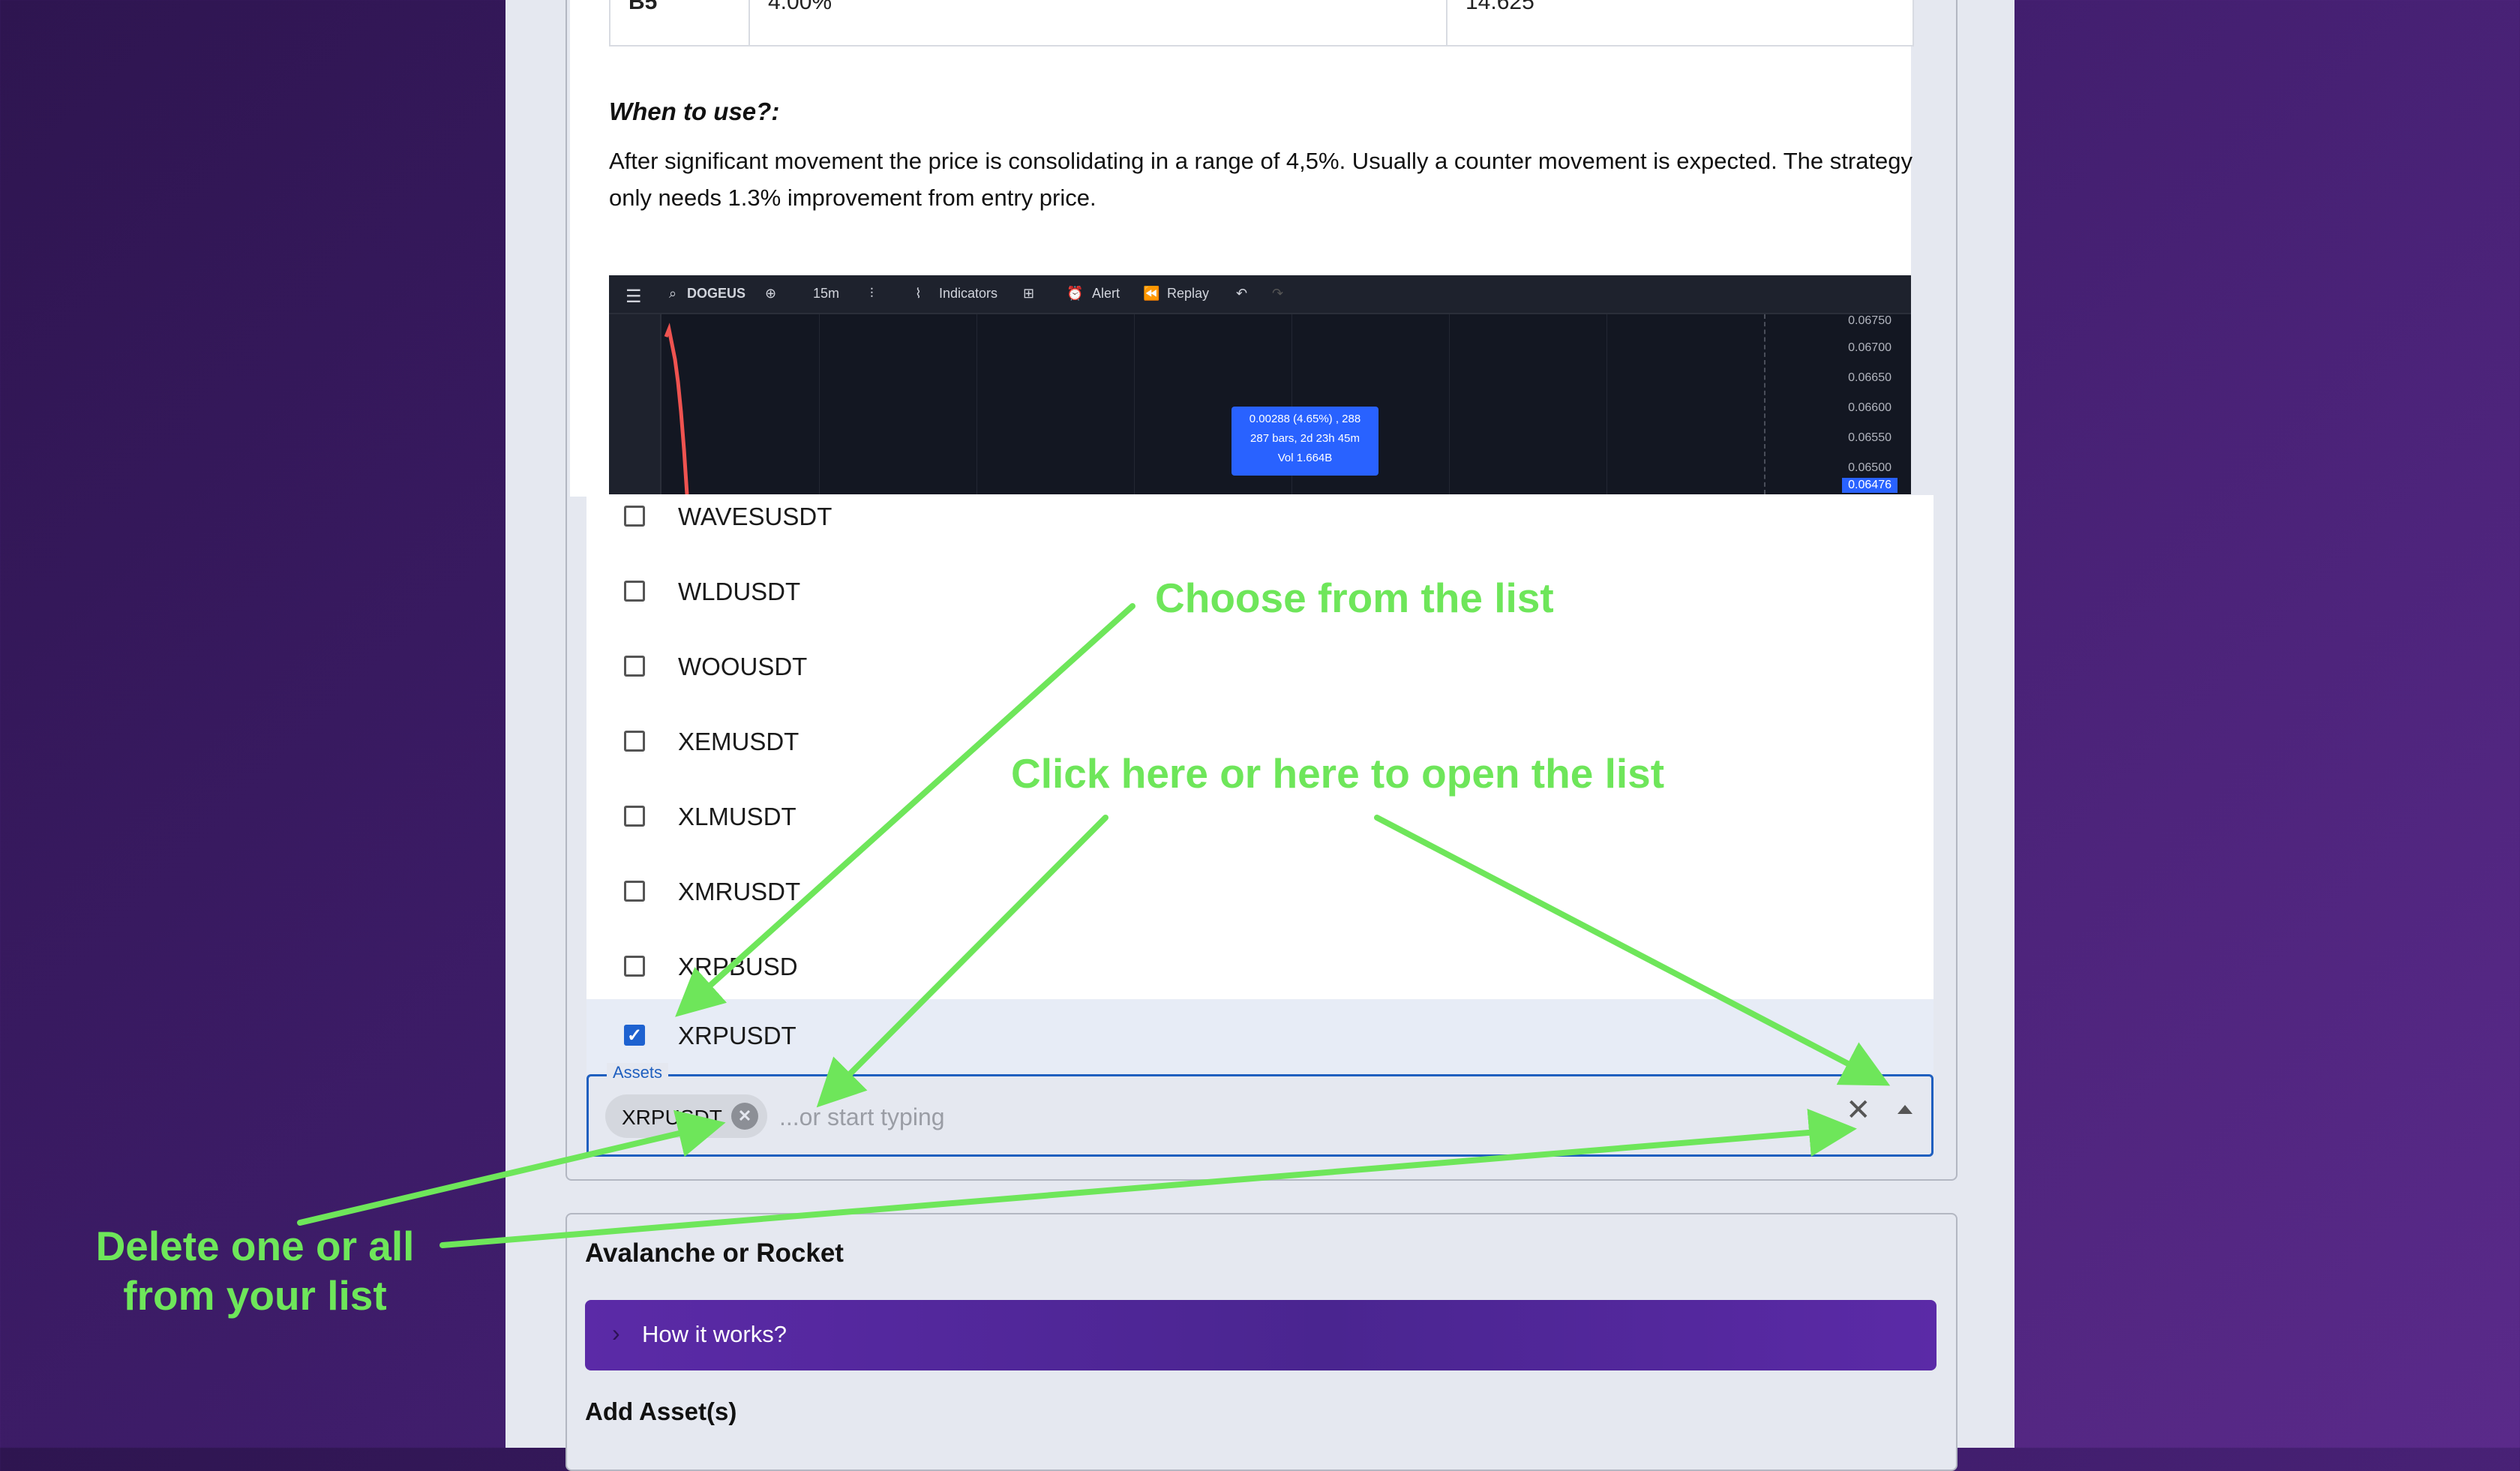 The height and width of the screenshot is (1471, 2520). I want to click on annotation-delete-line1: Delete one or all, so click(255, 1246).